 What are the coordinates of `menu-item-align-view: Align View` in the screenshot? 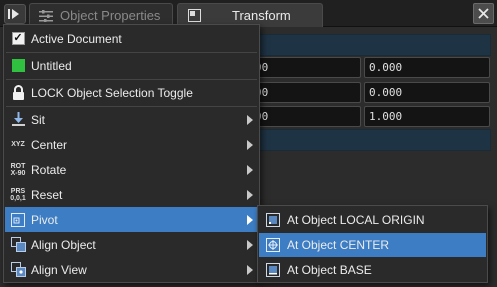 It's located at (131, 269).